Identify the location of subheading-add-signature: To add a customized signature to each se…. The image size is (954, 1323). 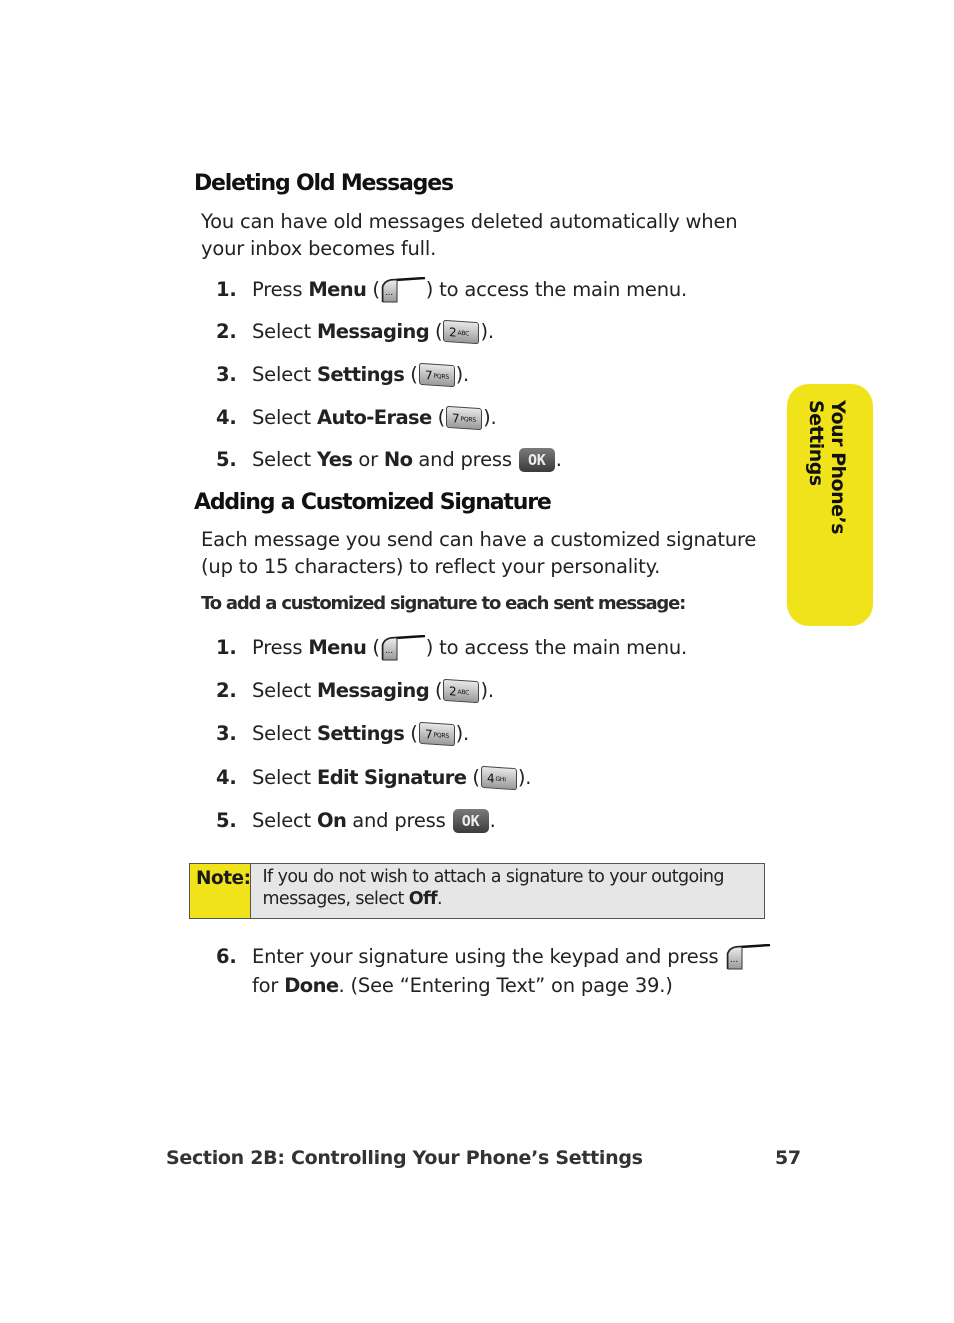
(443, 603).